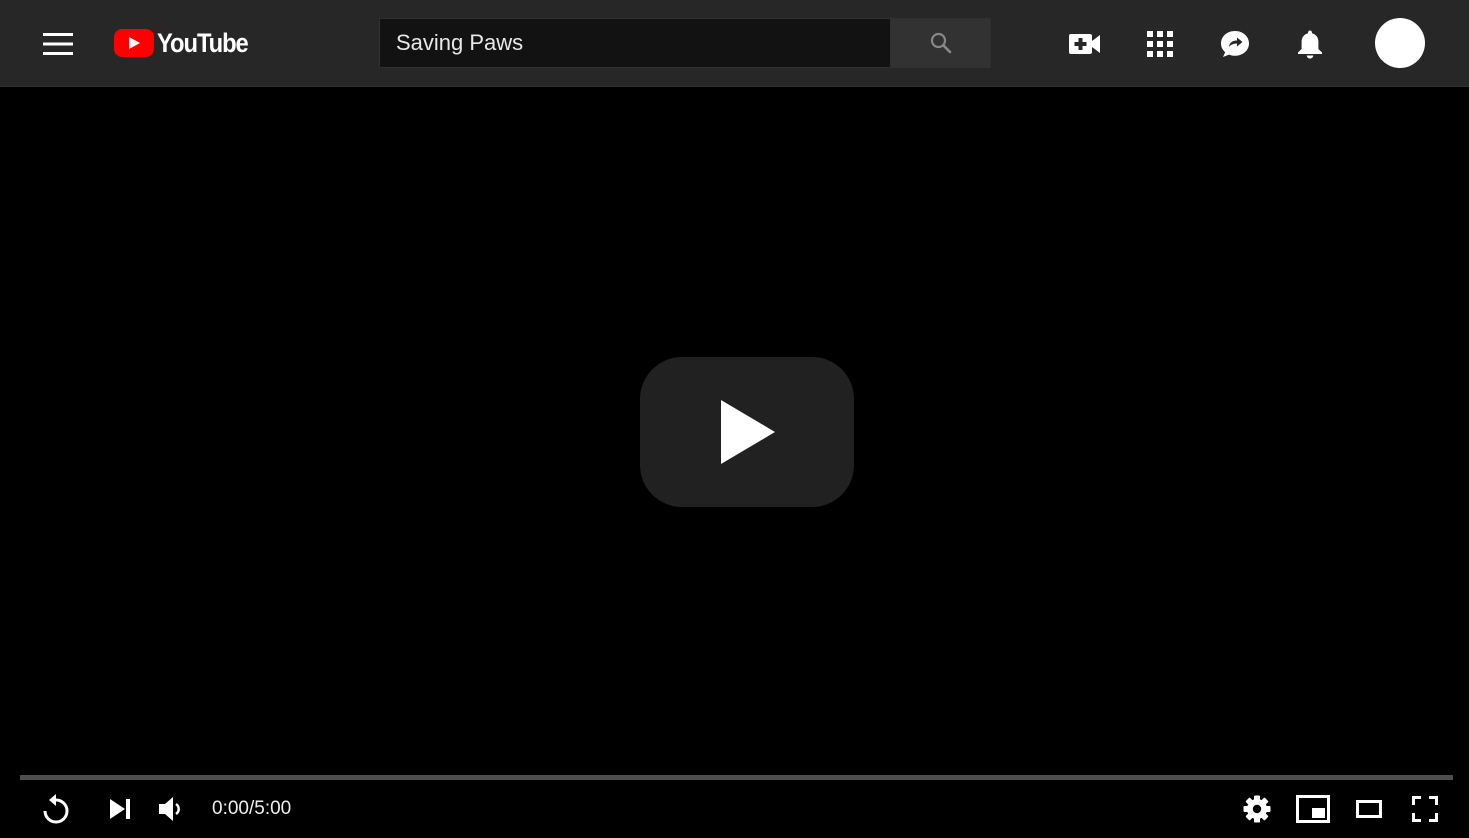 The image size is (1469, 838). I want to click on search-input, so click(634, 43).